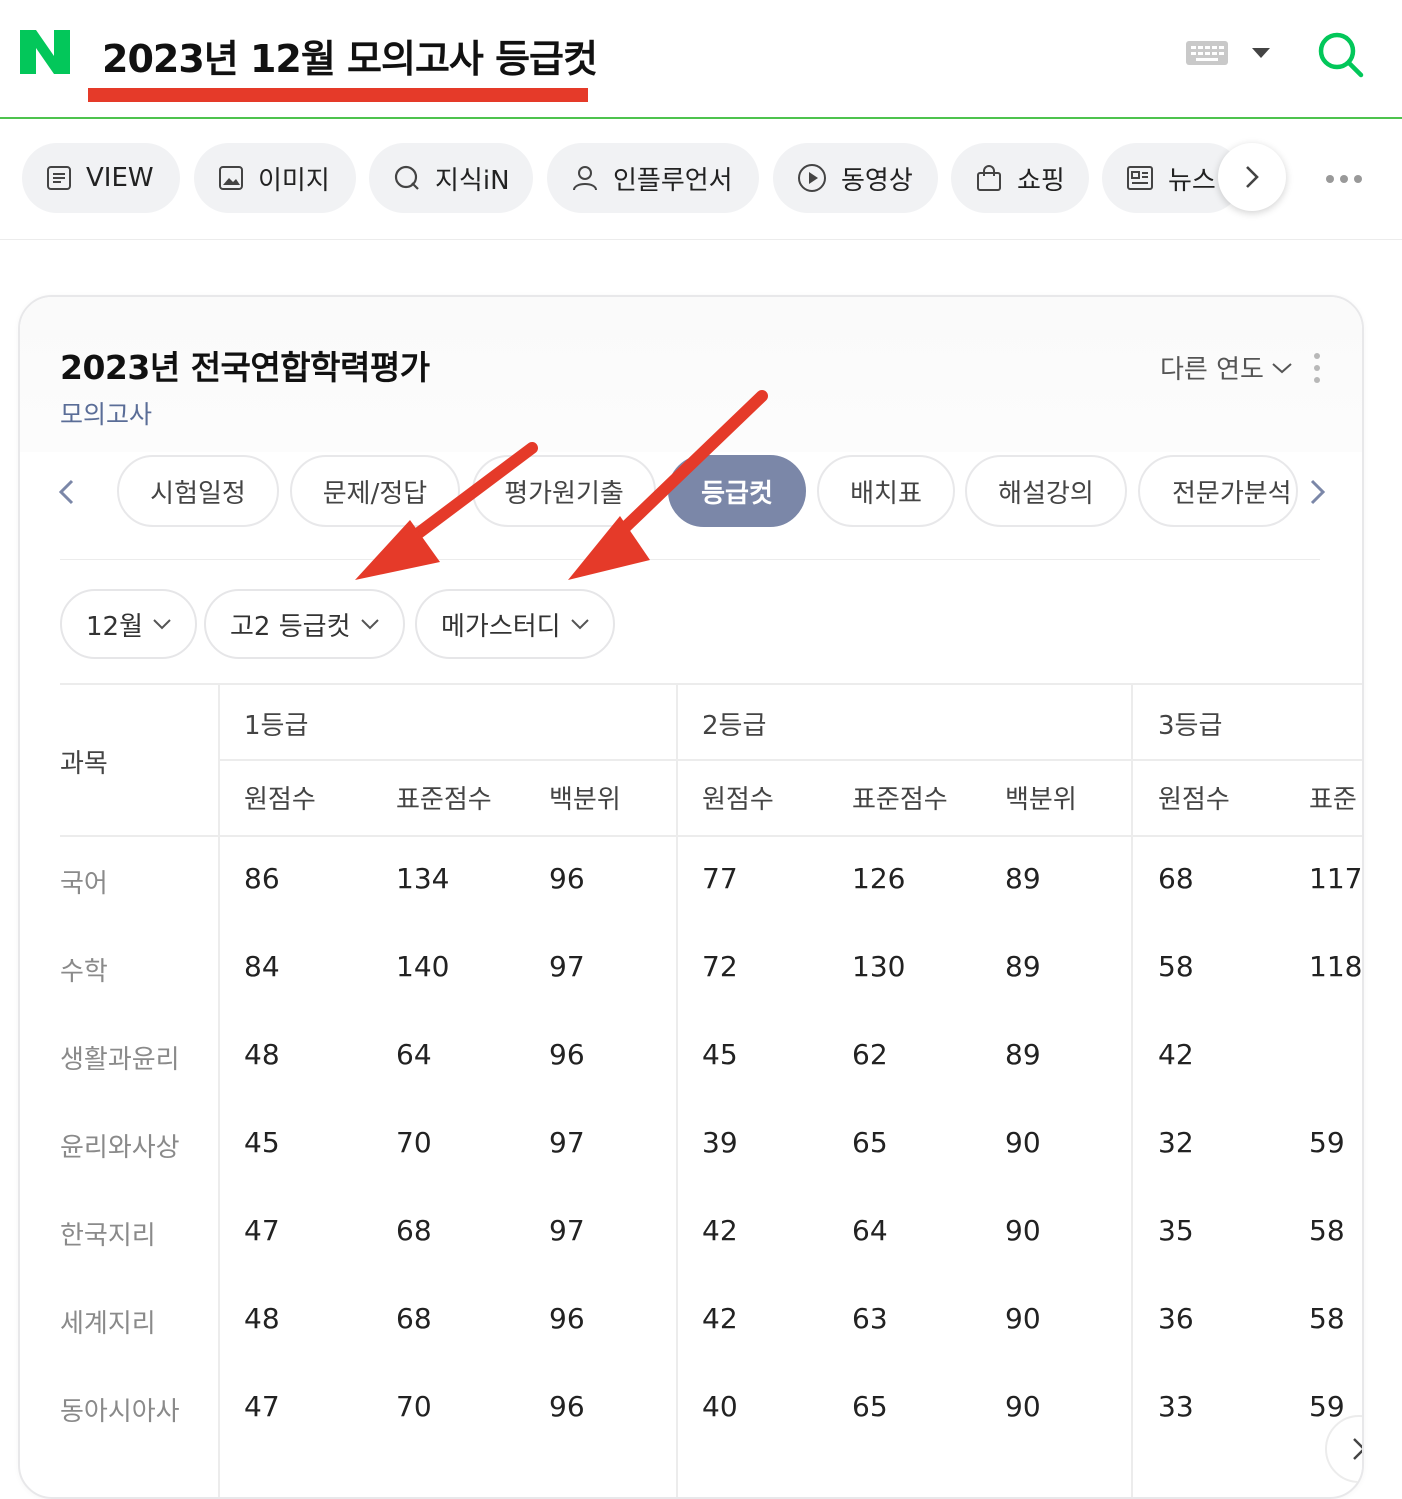  Describe the element at coordinates (1046, 491) in the screenshot. I see `subtab-lecture: 해설강의` at that location.